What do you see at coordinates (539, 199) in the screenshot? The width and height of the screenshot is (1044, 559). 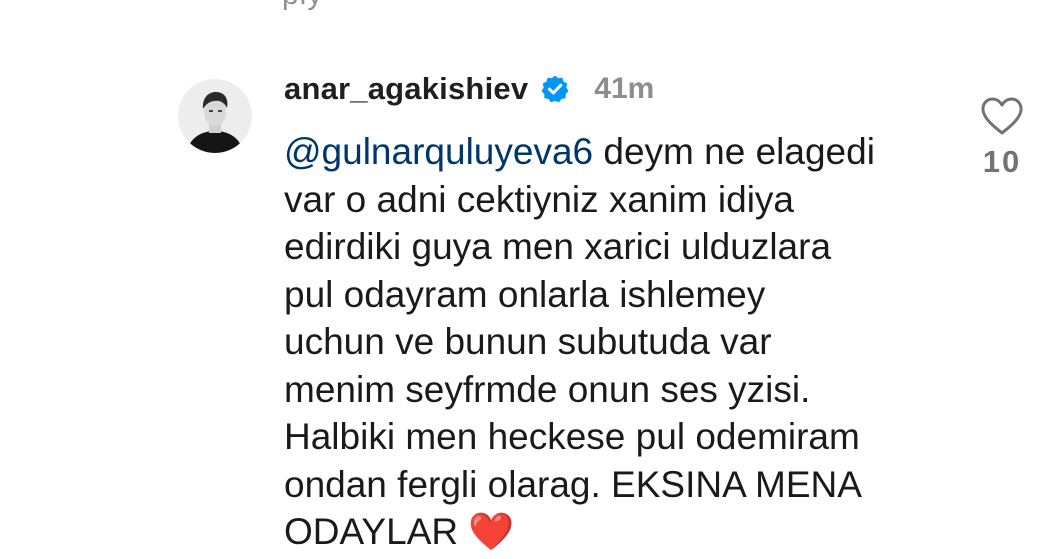 I see `comment-line: var o adni cektiyniz xanim idiya` at bounding box center [539, 199].